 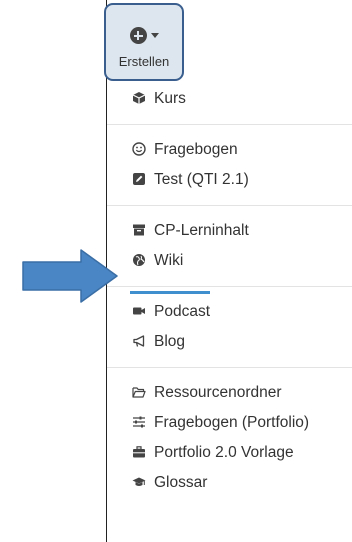 I want to click on menu-item-label: Wiki, so click(x=169, y=260).